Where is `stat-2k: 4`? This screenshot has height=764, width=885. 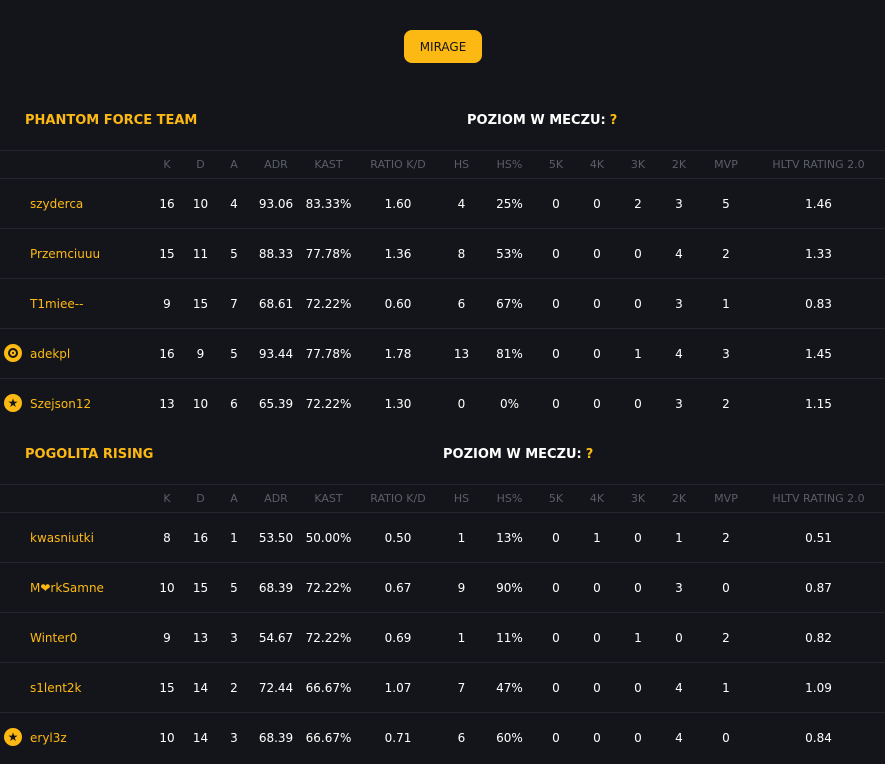 stat-2k: 4 is located at coordinates (679, 253).